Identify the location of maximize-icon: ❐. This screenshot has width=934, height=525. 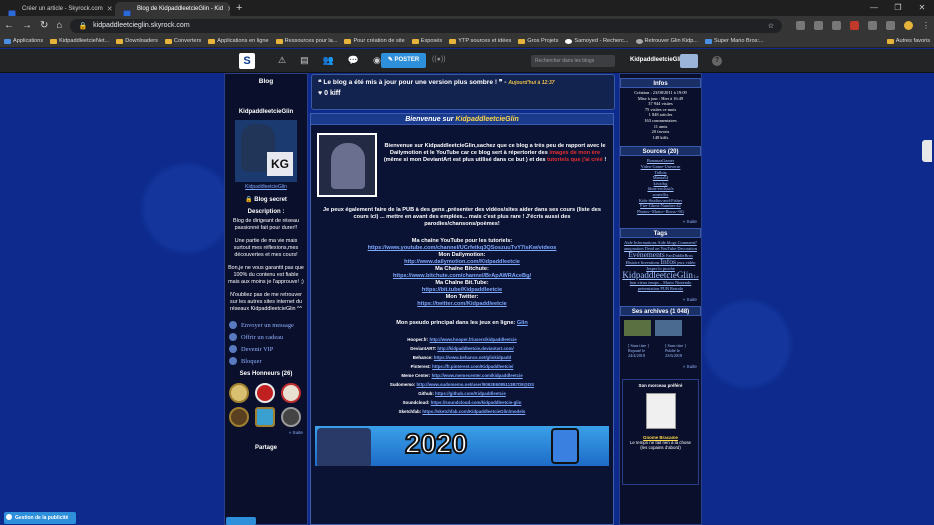
(898, 7).